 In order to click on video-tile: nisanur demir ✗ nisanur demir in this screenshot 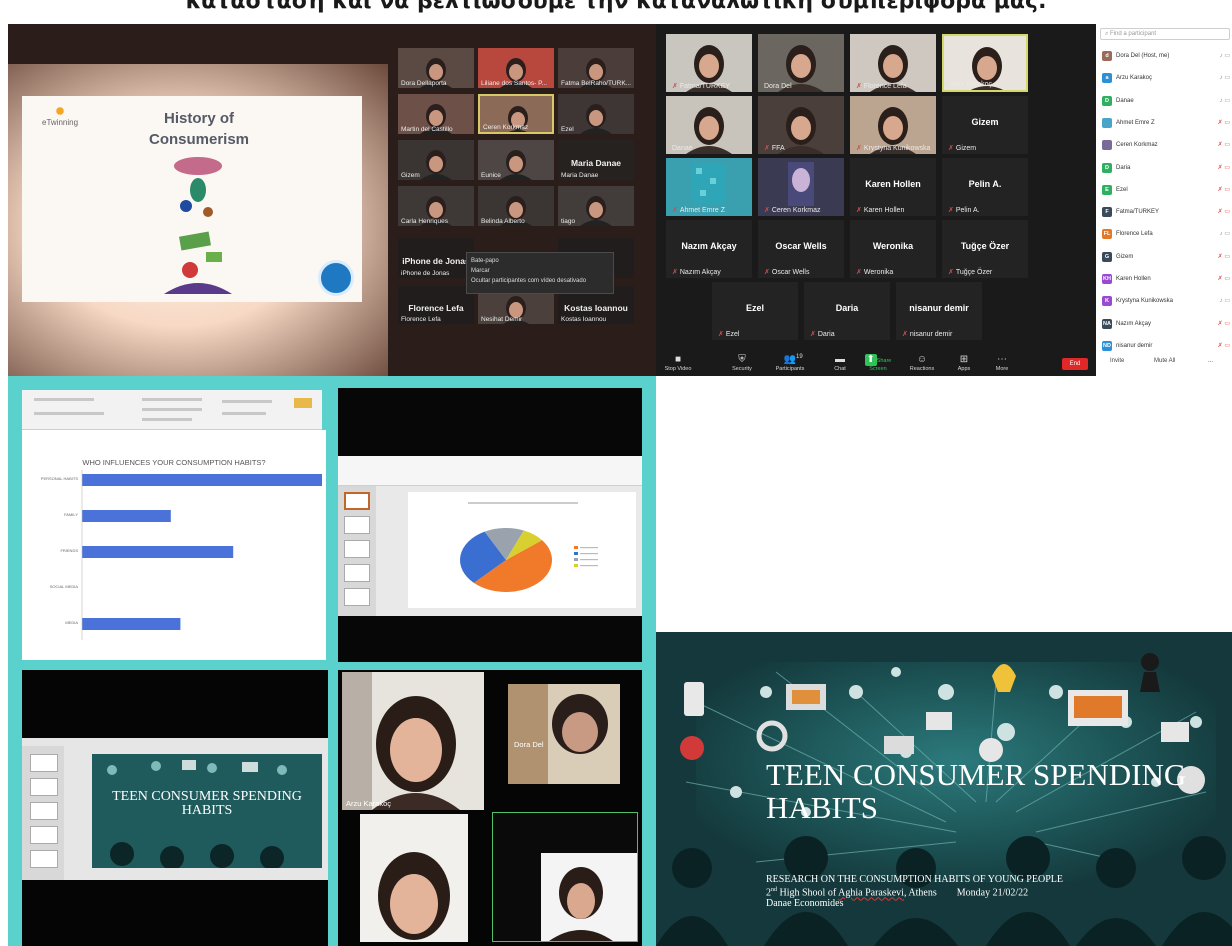, I will do `click(939, 311)`.